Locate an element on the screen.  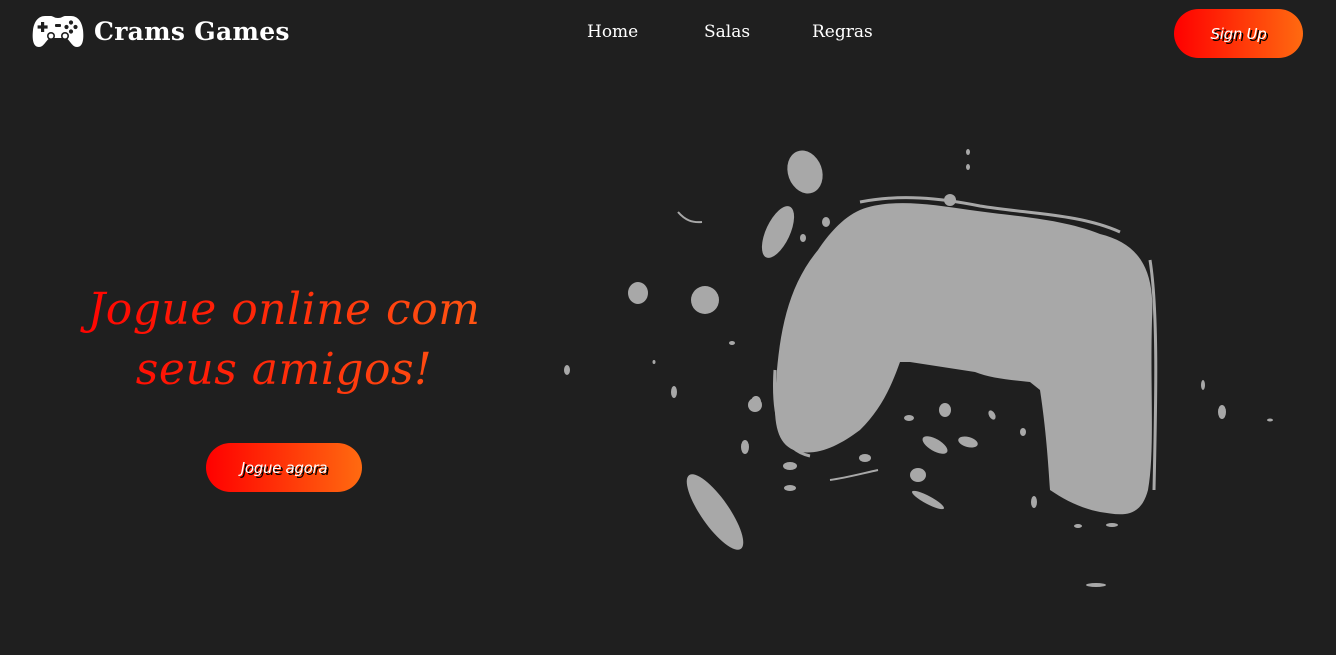
hero-title: Jogue online com seus amigos! is located at coordinates (284, 340).